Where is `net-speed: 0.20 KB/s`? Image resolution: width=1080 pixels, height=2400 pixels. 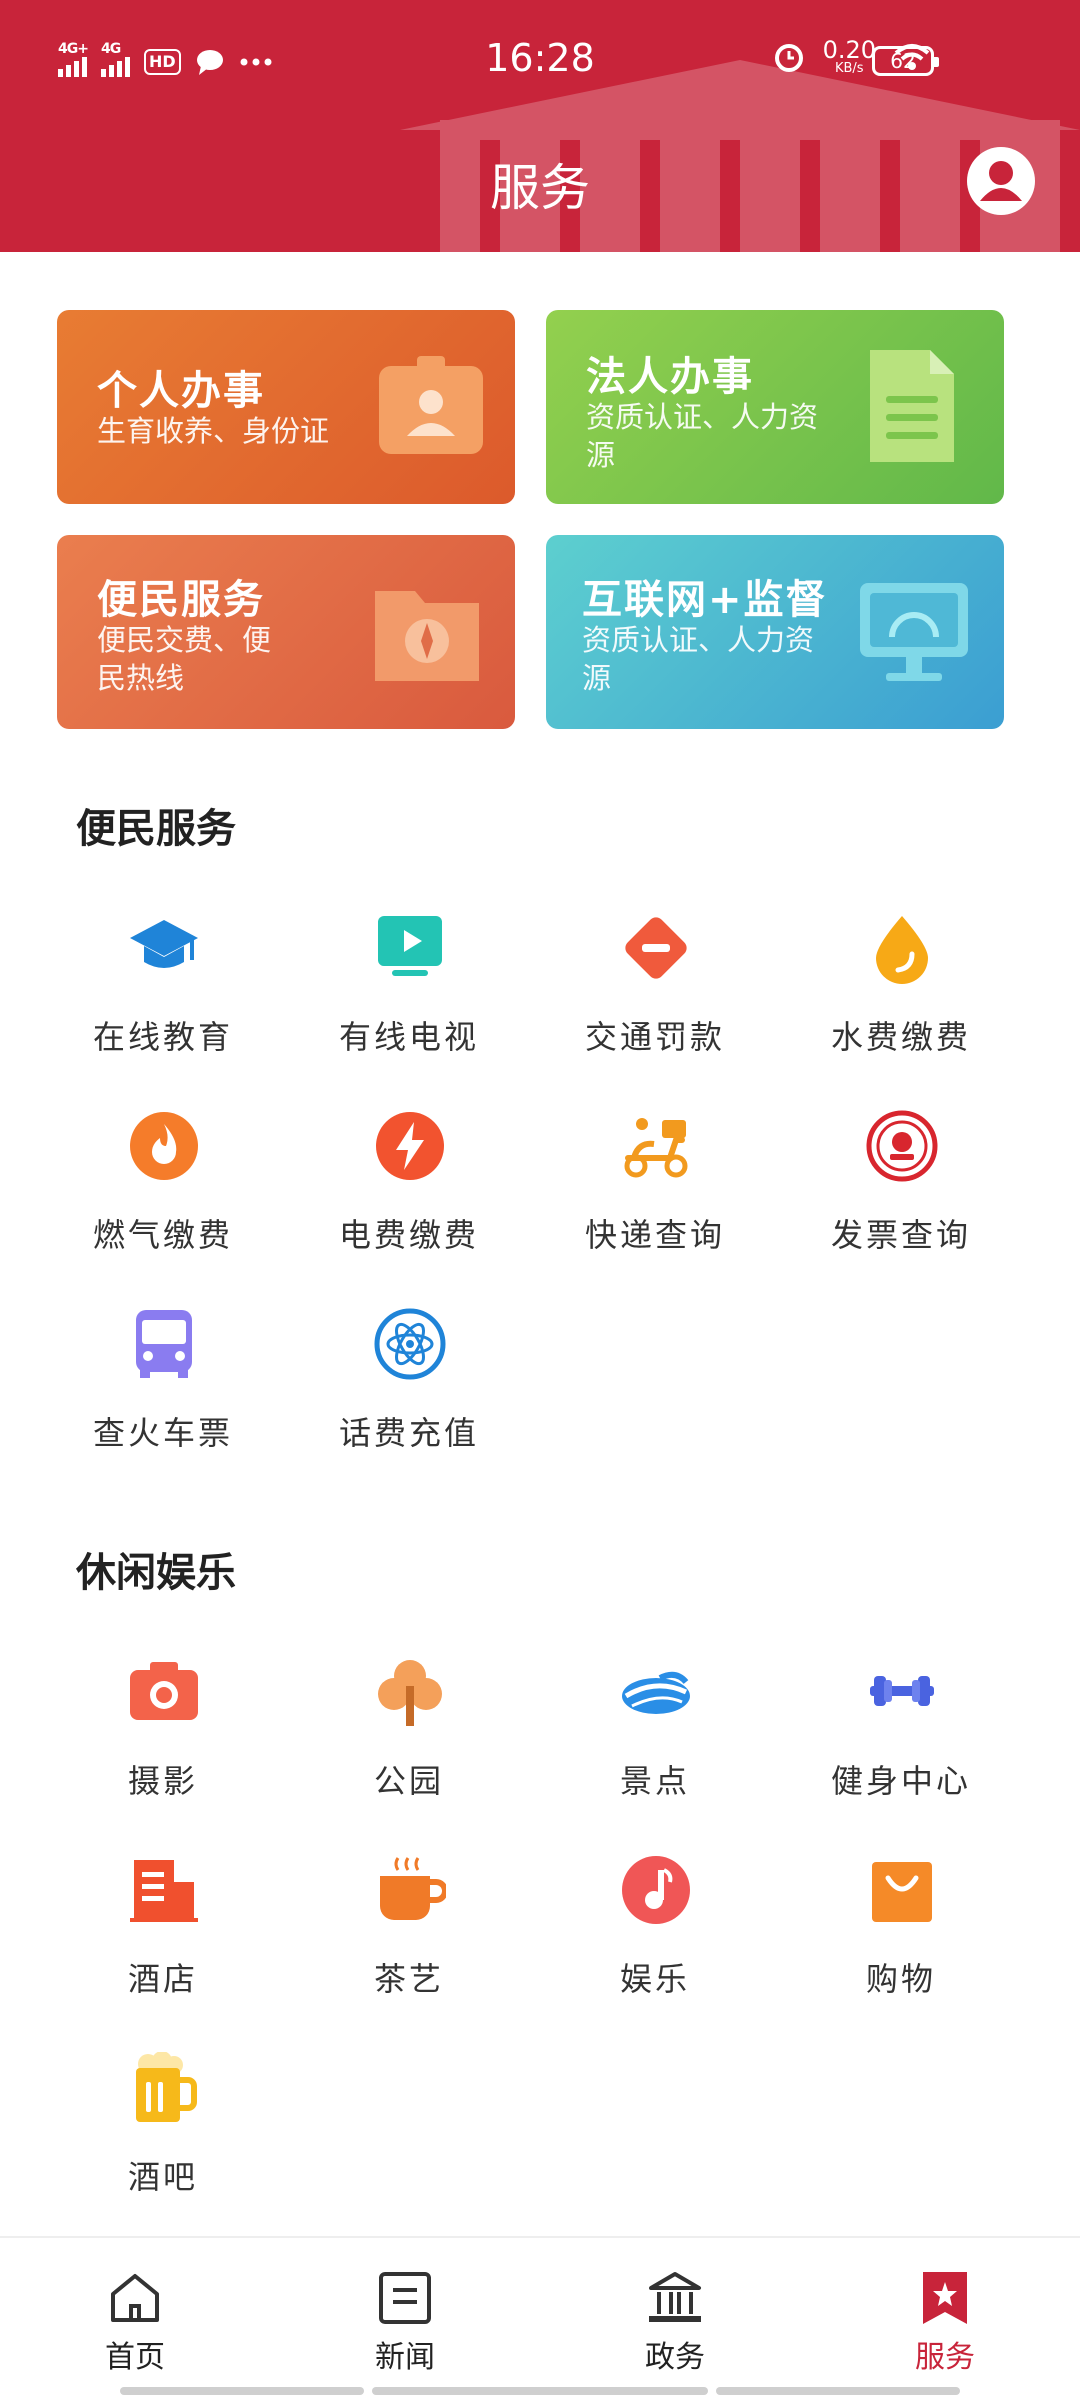
net-speed: 0.20 KB/s is located at coordinates (849, 56).